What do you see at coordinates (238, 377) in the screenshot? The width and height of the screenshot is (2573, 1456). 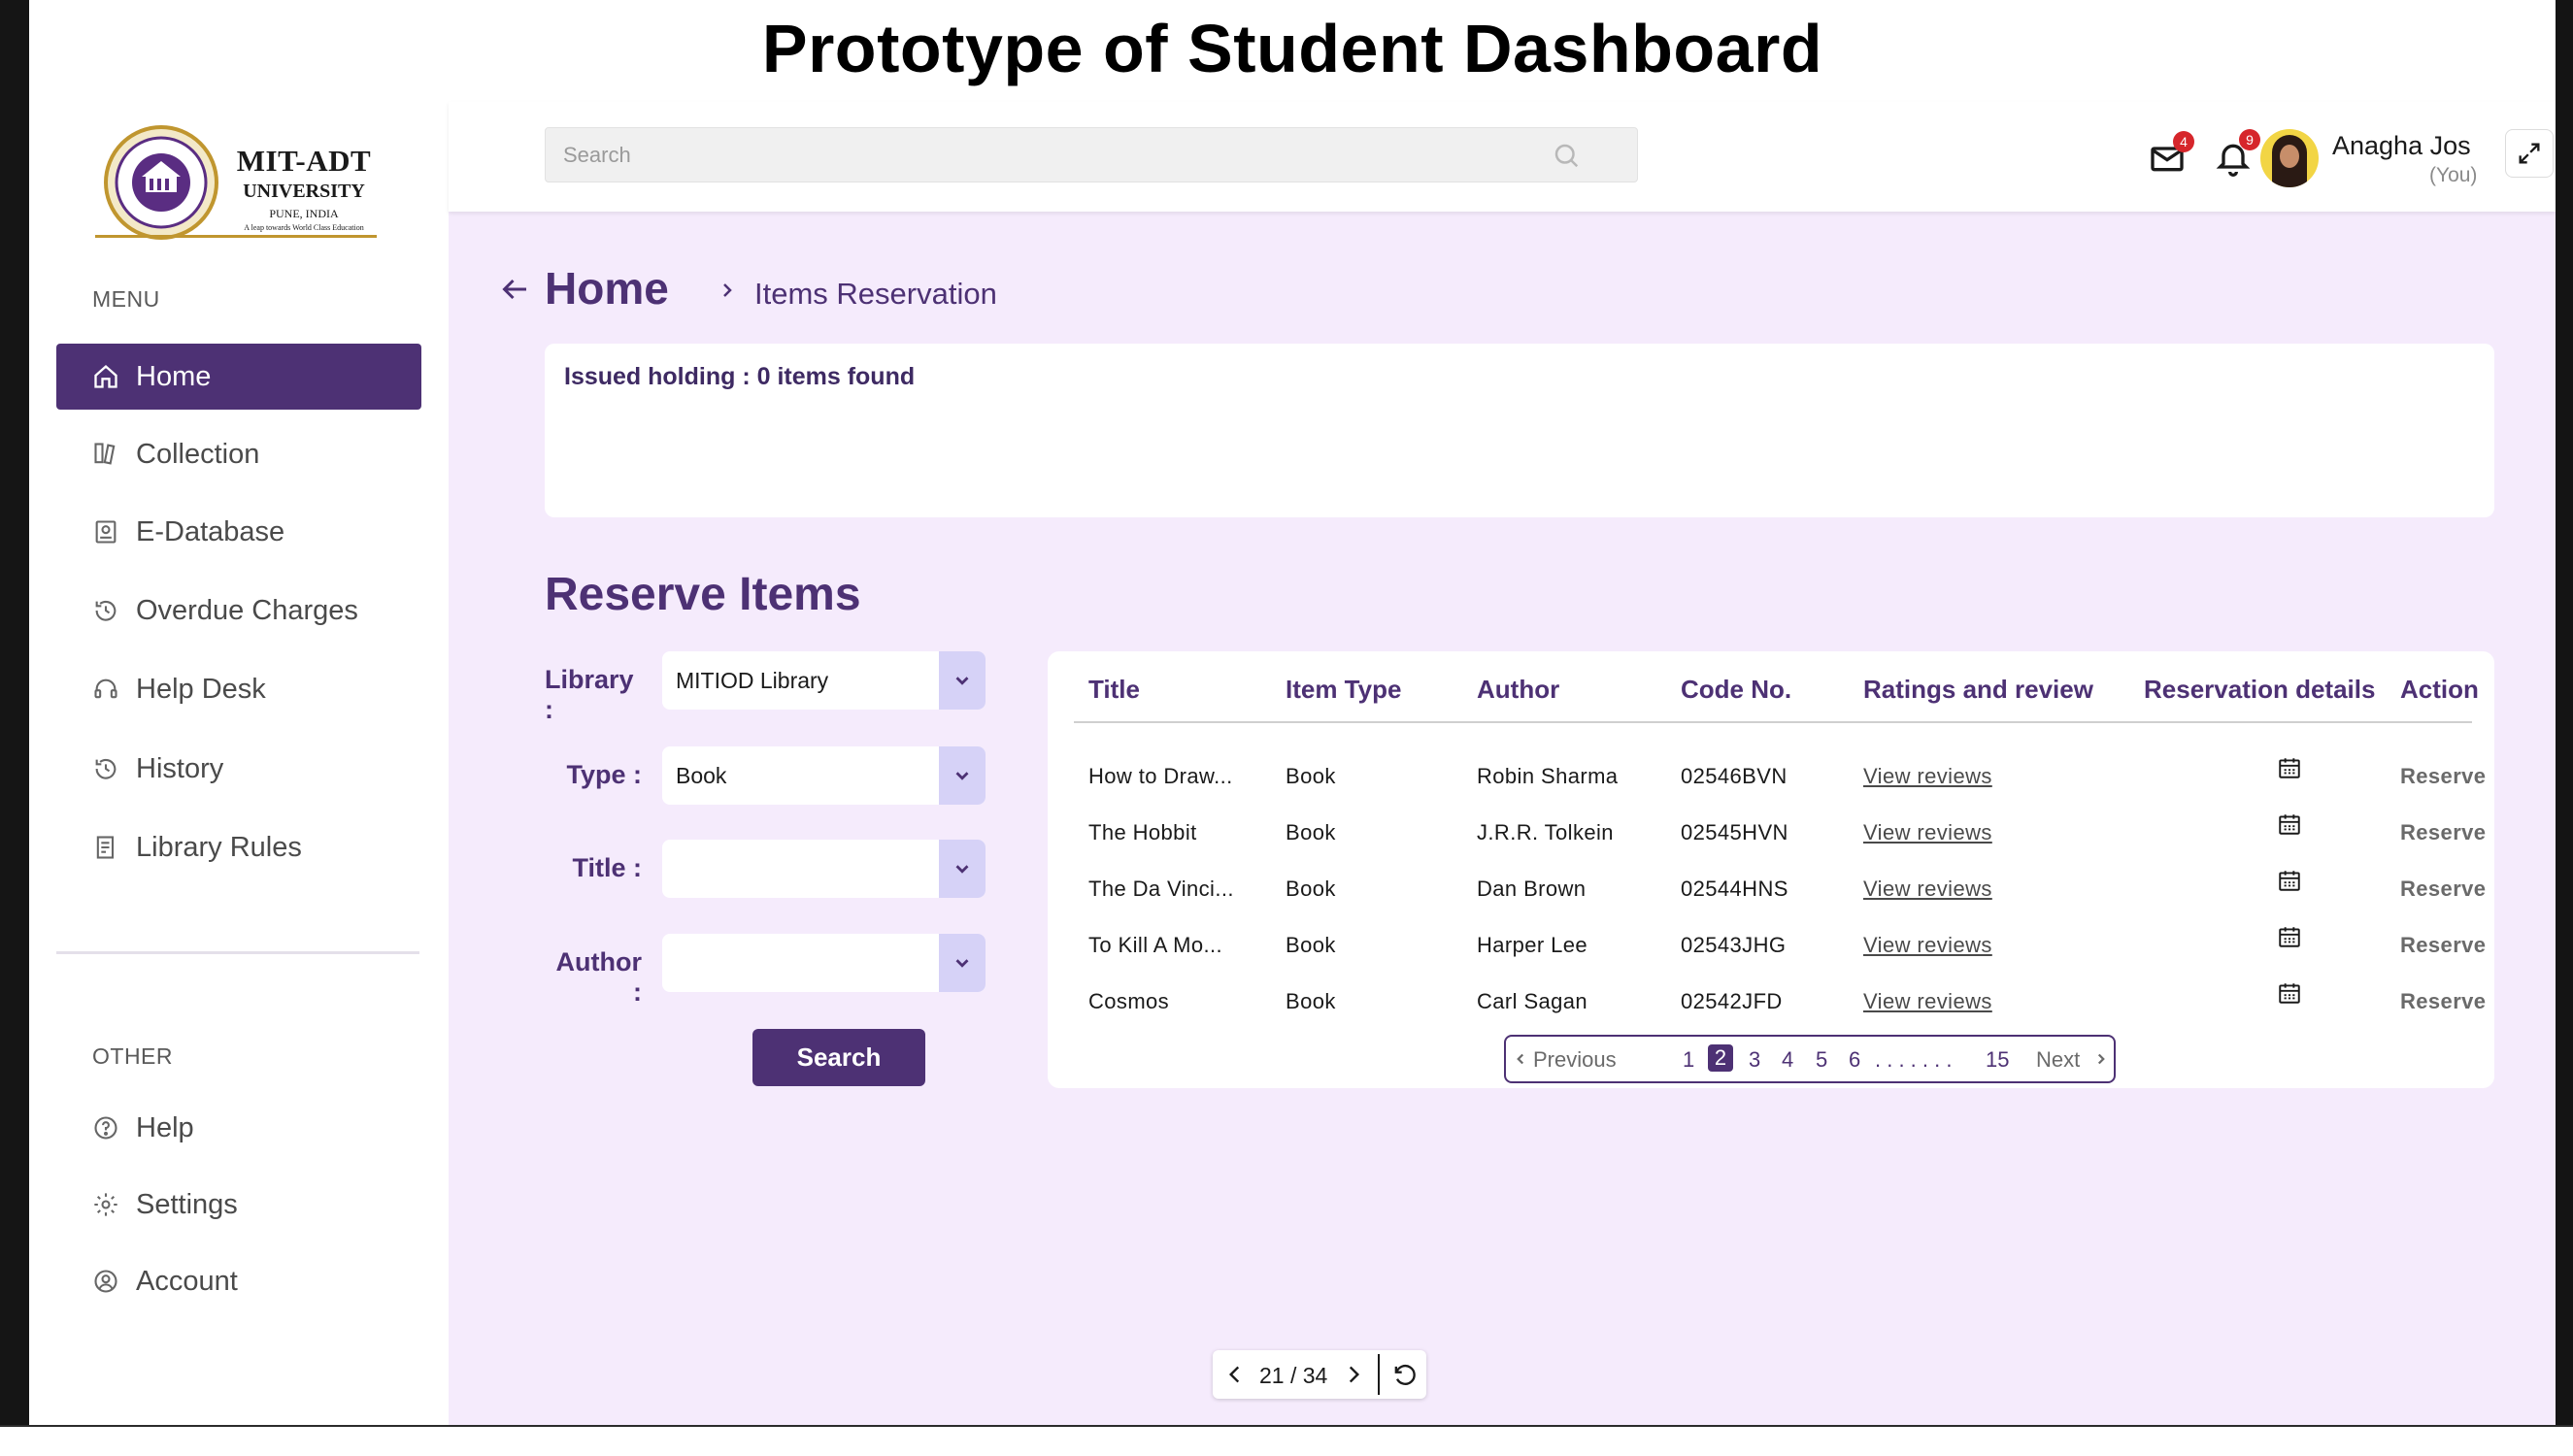 I see `sidebar-item-home: Home` at bounding box center [238, 377].